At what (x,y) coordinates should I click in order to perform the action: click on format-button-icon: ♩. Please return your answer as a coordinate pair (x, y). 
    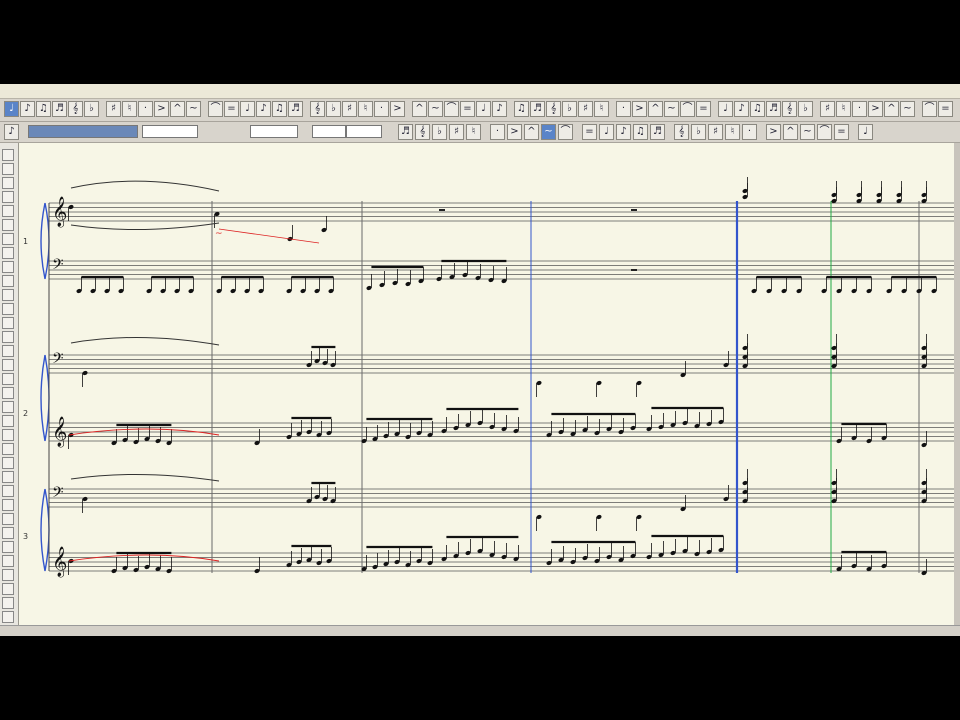
    Looking at the image, I should click on (606, 132).